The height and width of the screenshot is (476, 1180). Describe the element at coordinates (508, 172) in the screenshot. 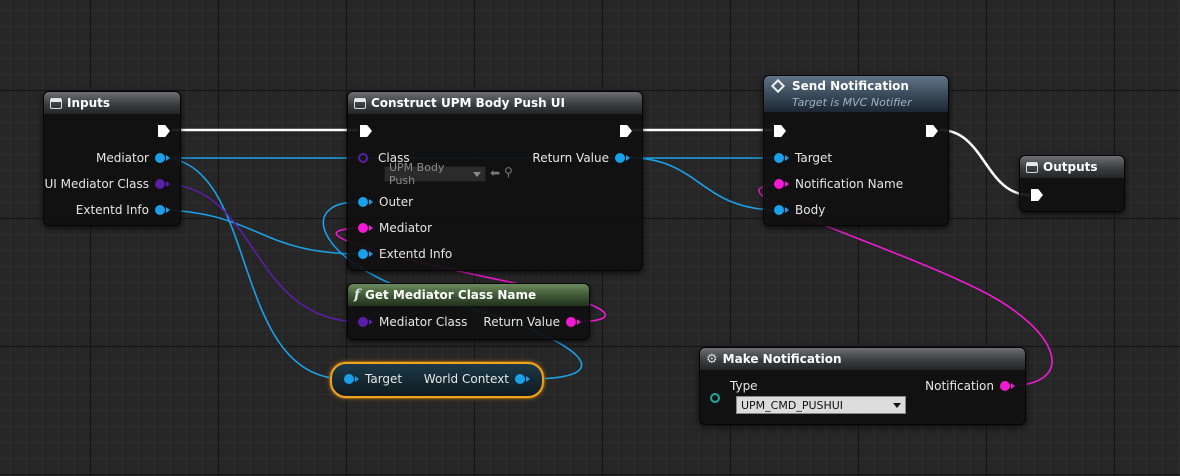

I see `browse-search-icon: ⚲` at that location.